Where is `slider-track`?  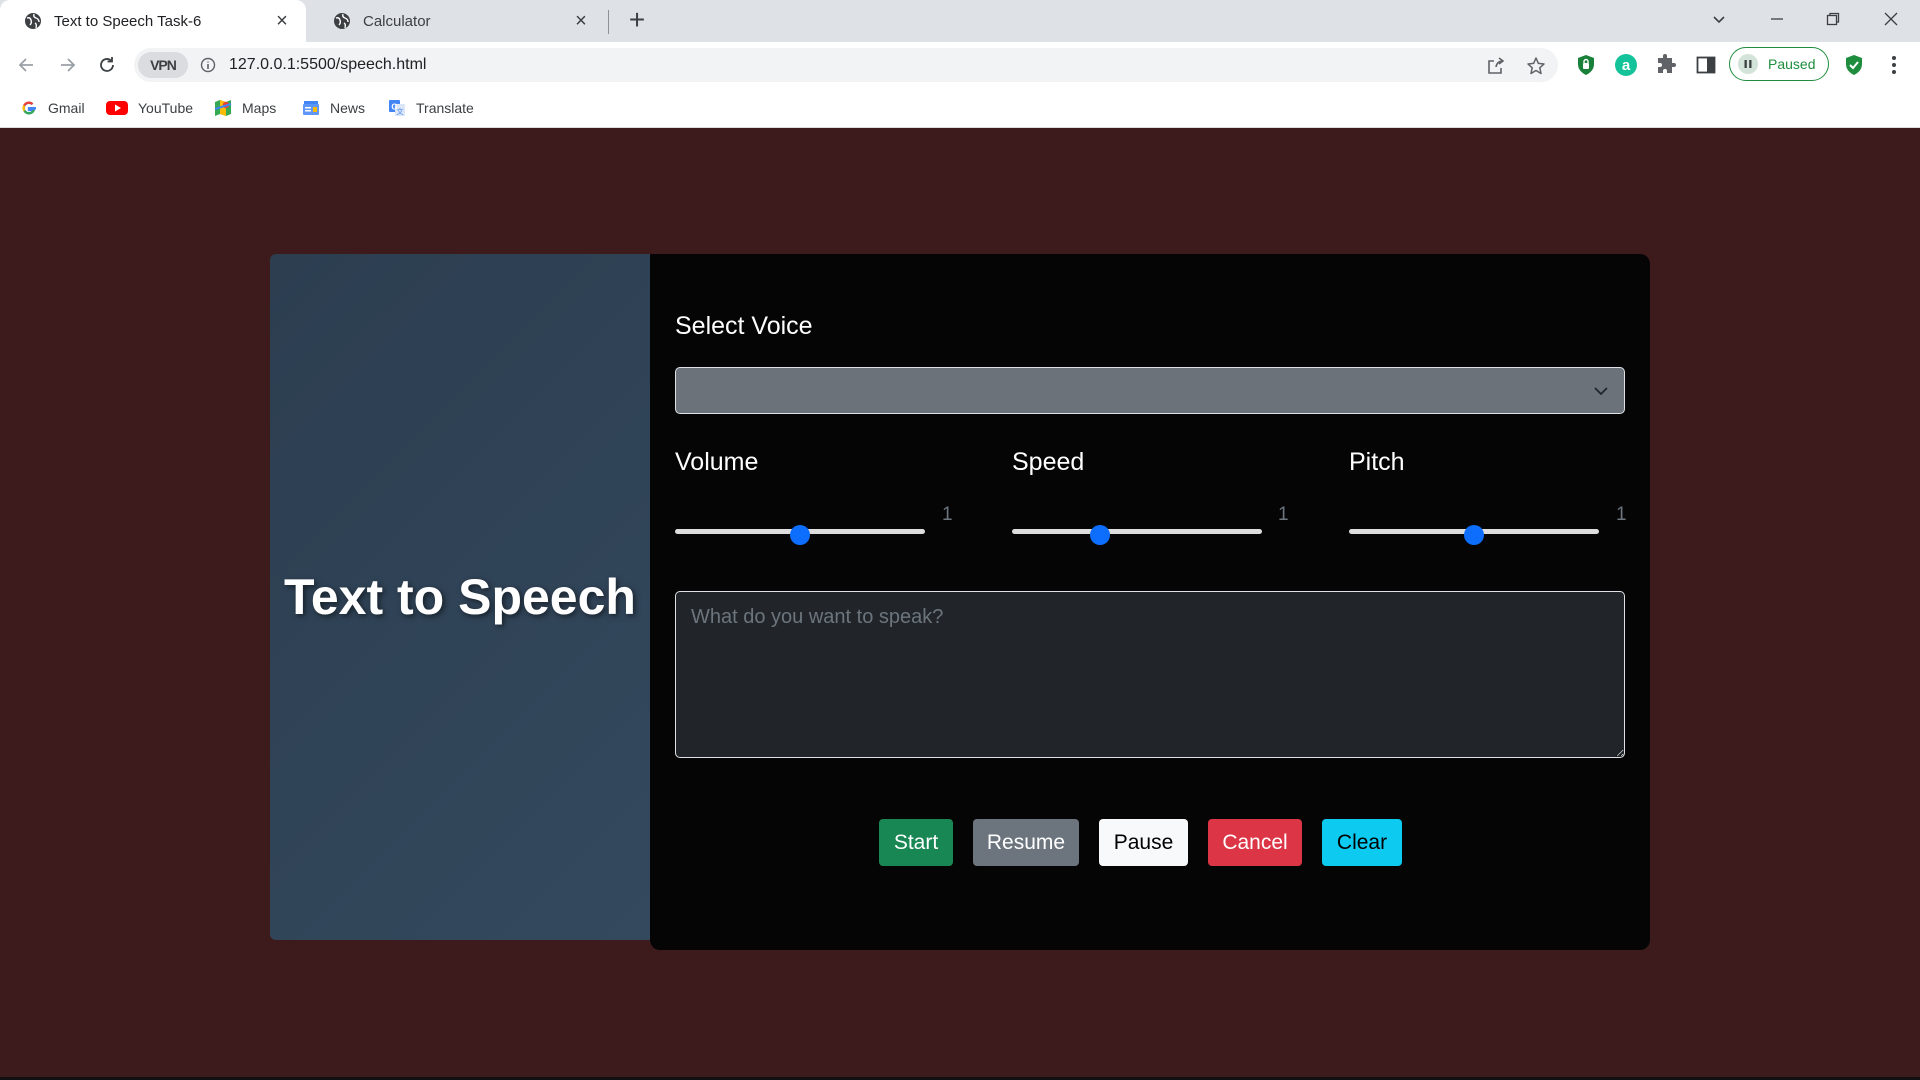 slider-track is located at coordinates (1137, 531).